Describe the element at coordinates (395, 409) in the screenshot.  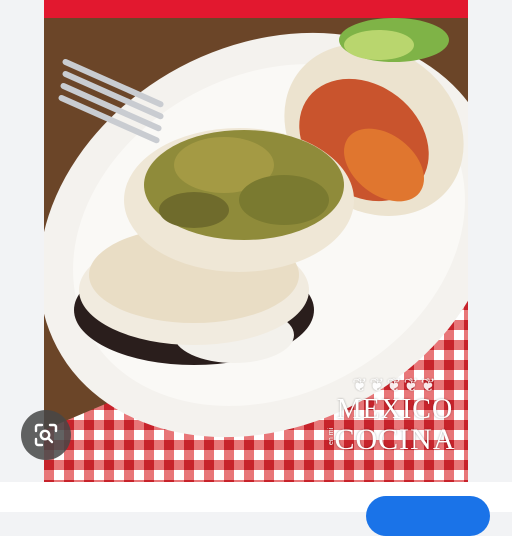
I see `watermark-line1: MEXICO` at that location.